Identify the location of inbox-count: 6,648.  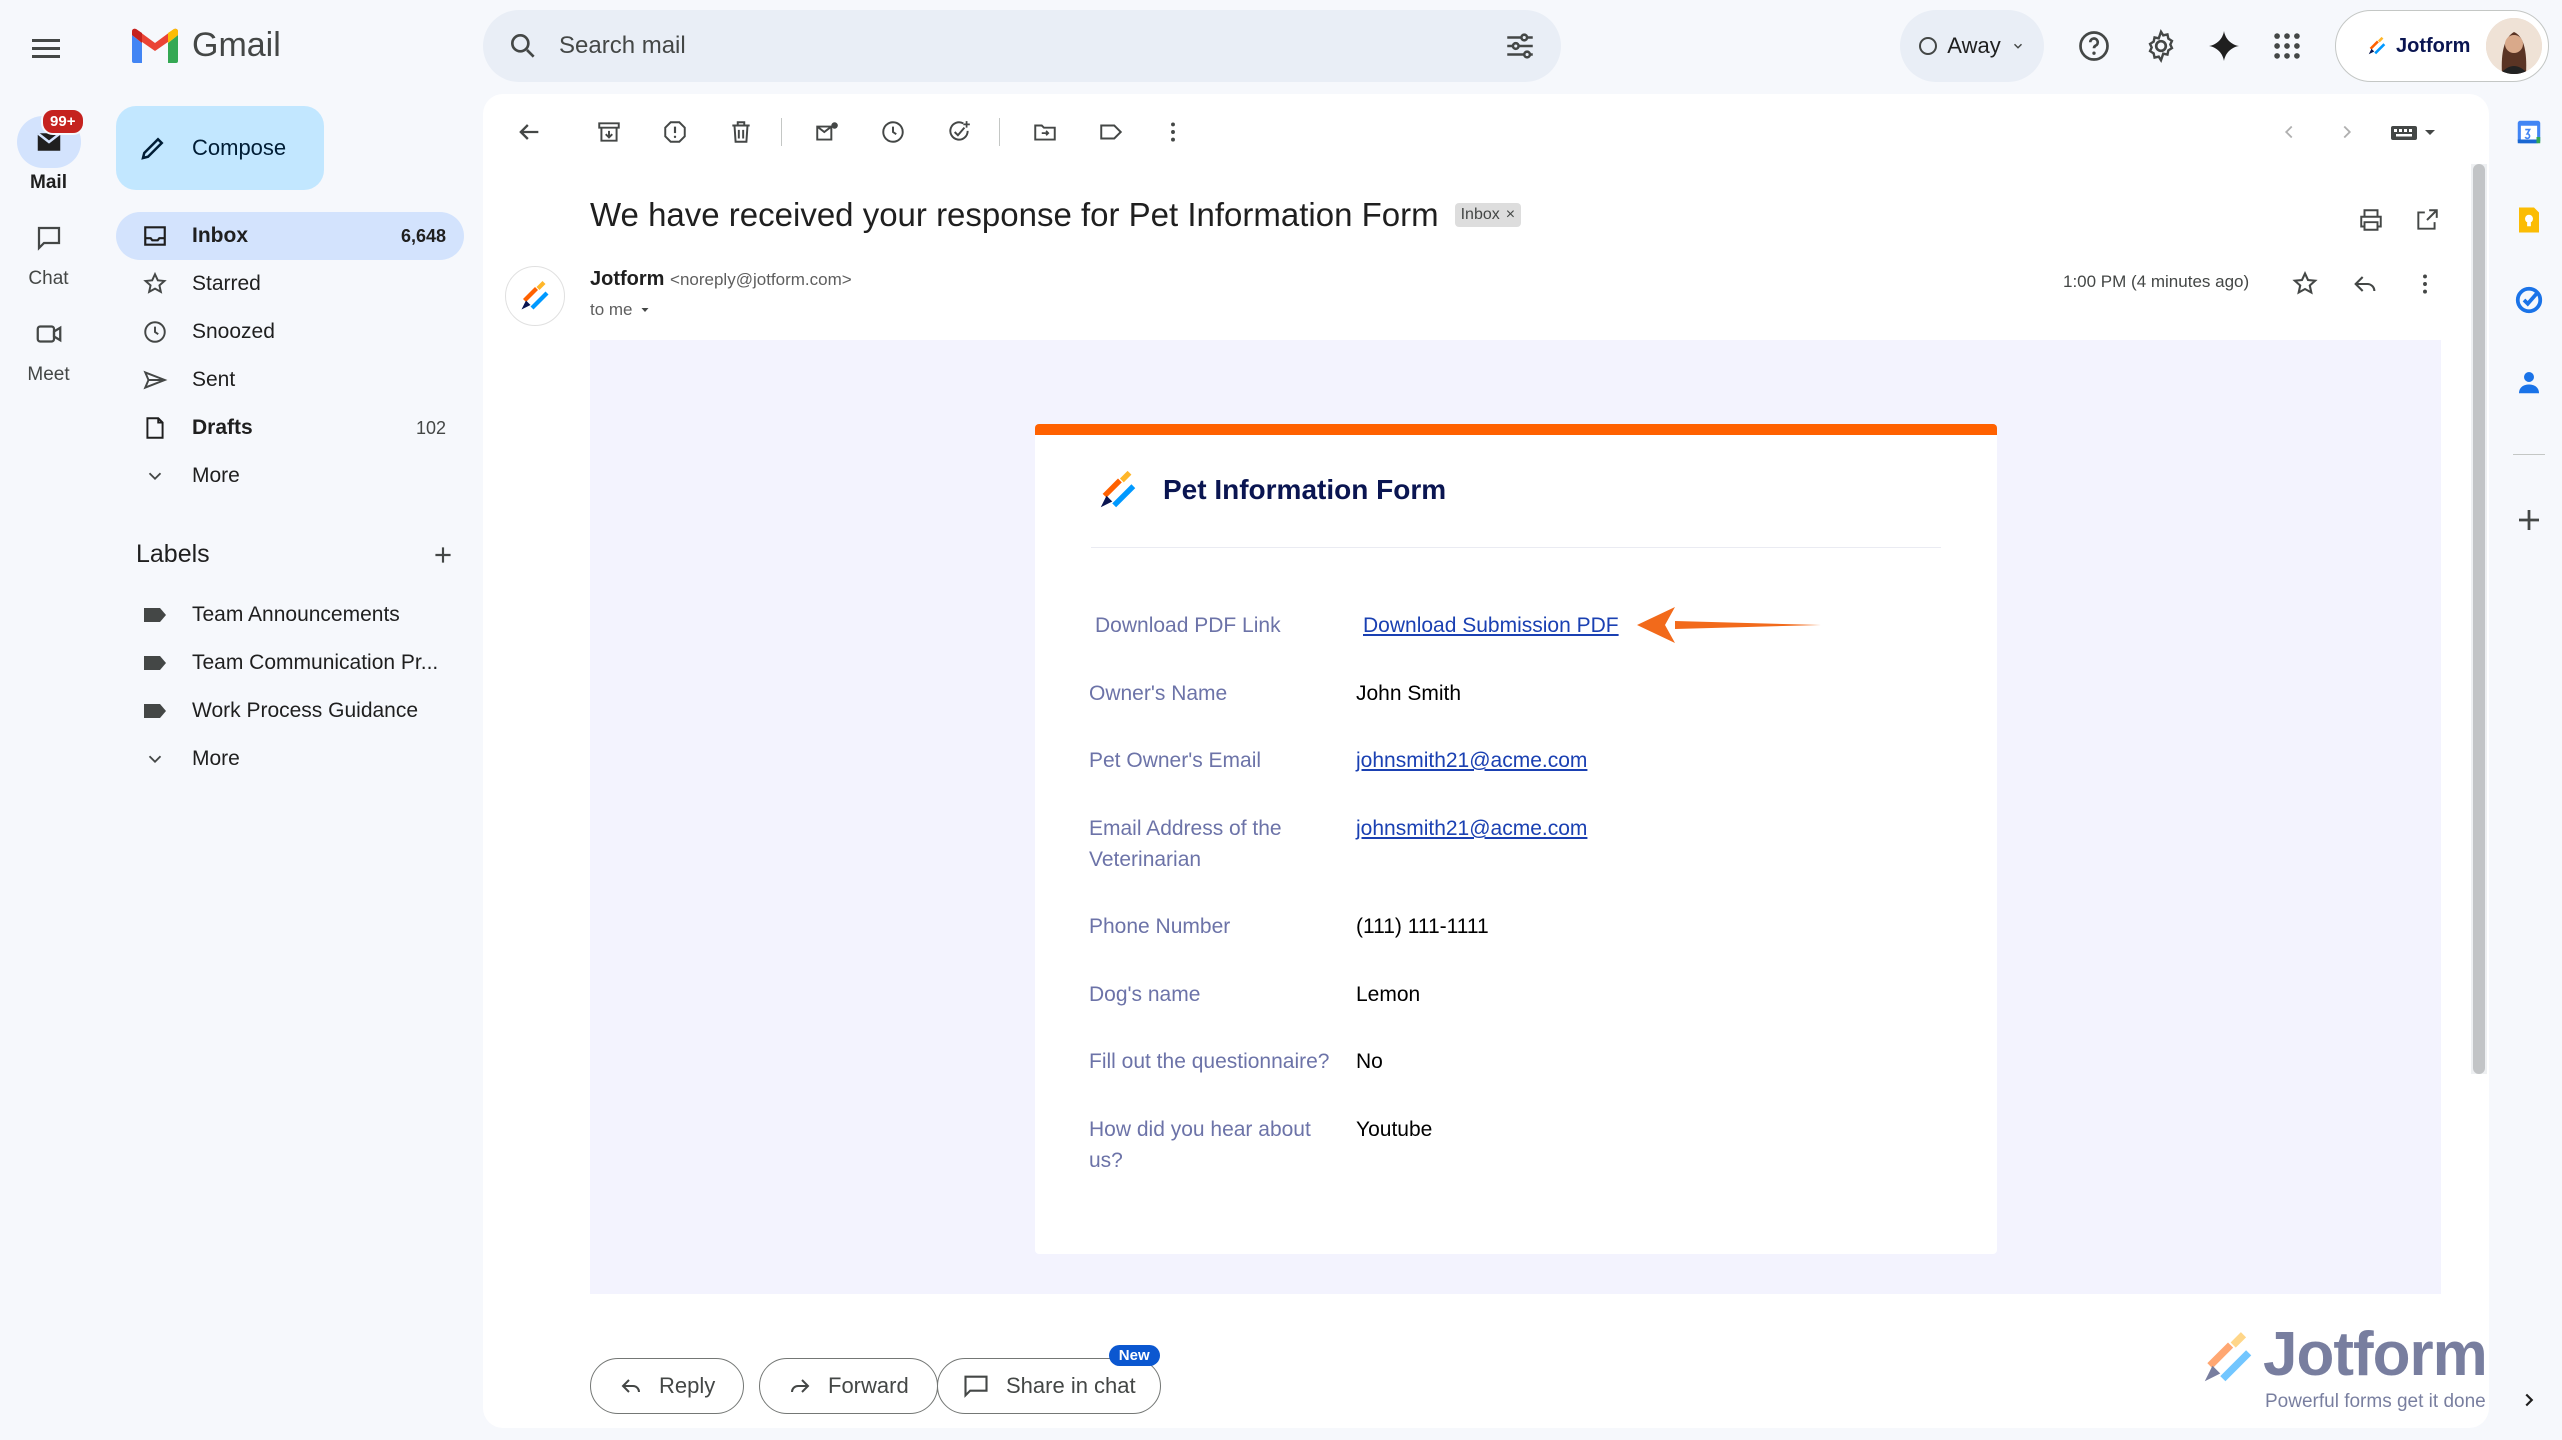
(423, 235).